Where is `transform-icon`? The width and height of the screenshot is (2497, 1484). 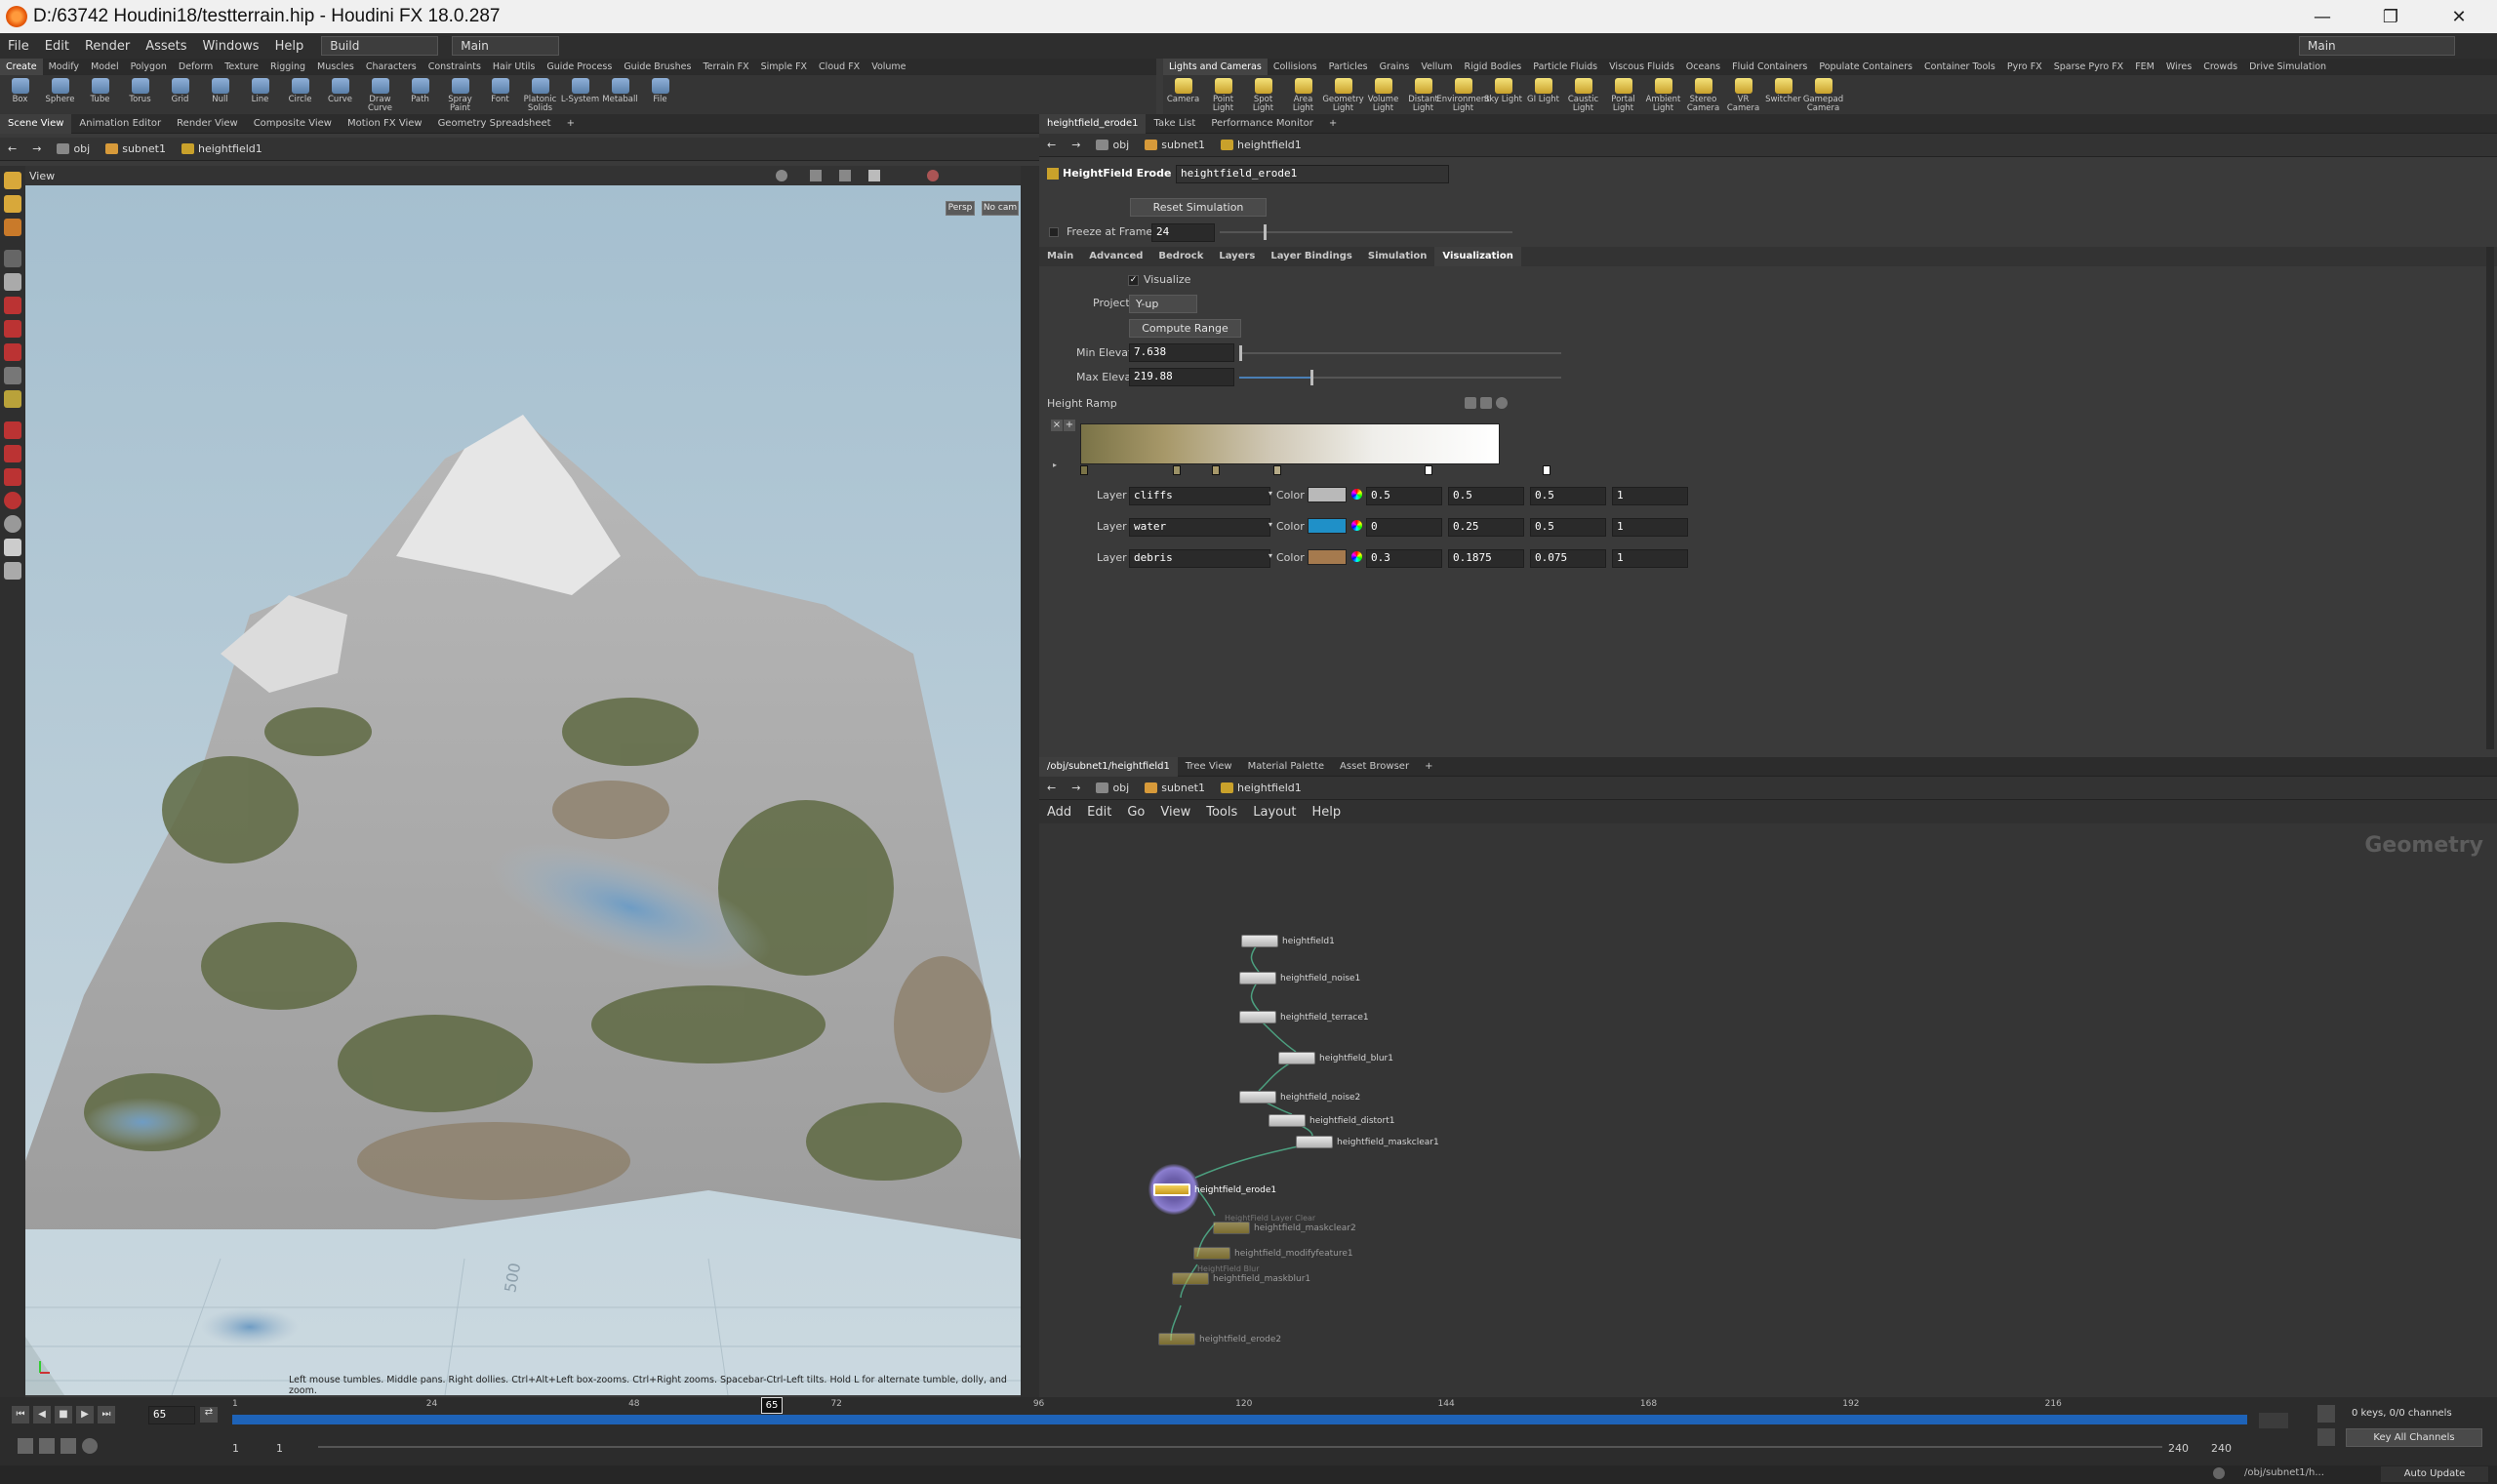 transform-icon is located at coordinates (845, 175).